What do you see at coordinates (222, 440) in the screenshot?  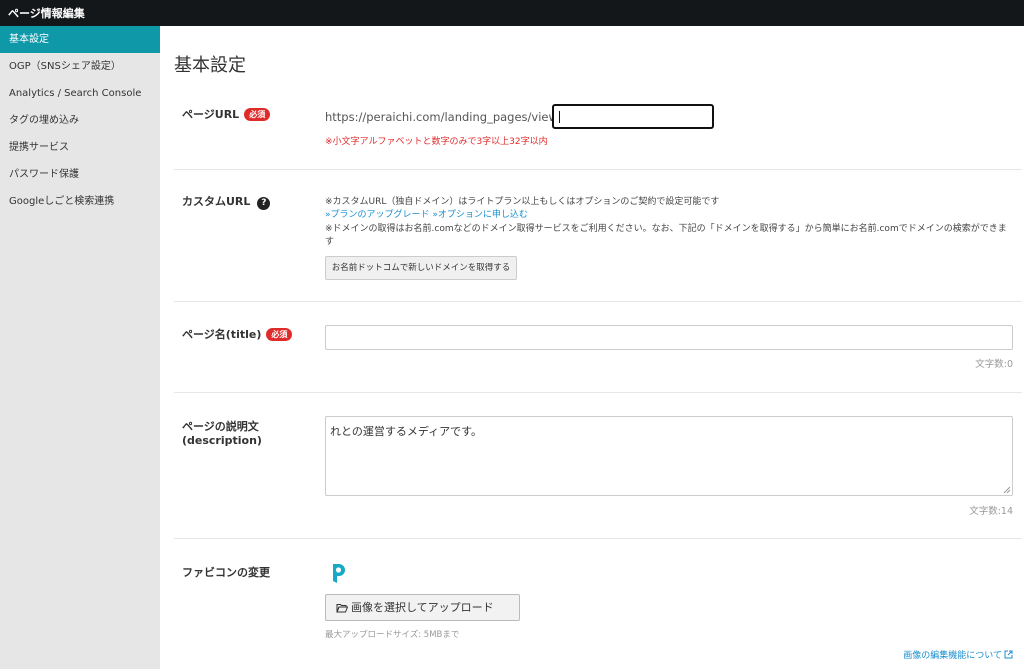 I see `description-label-line2: (description)` at bounding box center [222, 440].